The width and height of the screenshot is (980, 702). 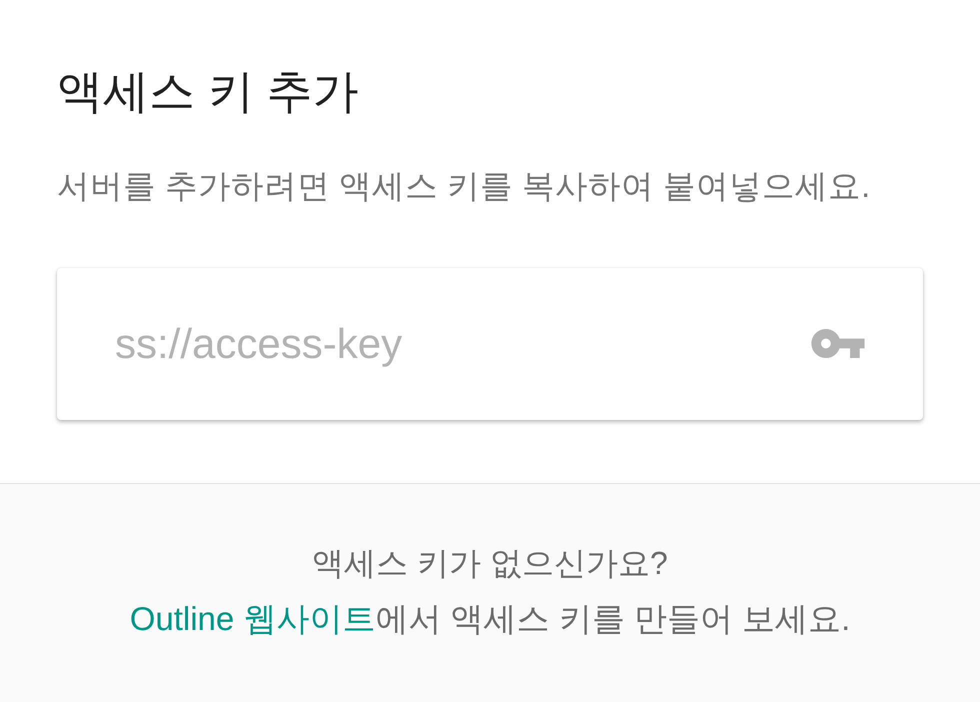 I want to click on create-key-hint: Outline 웹사이트에서 액세스 키를 만들어 보세요., so click(x=490, y=619).